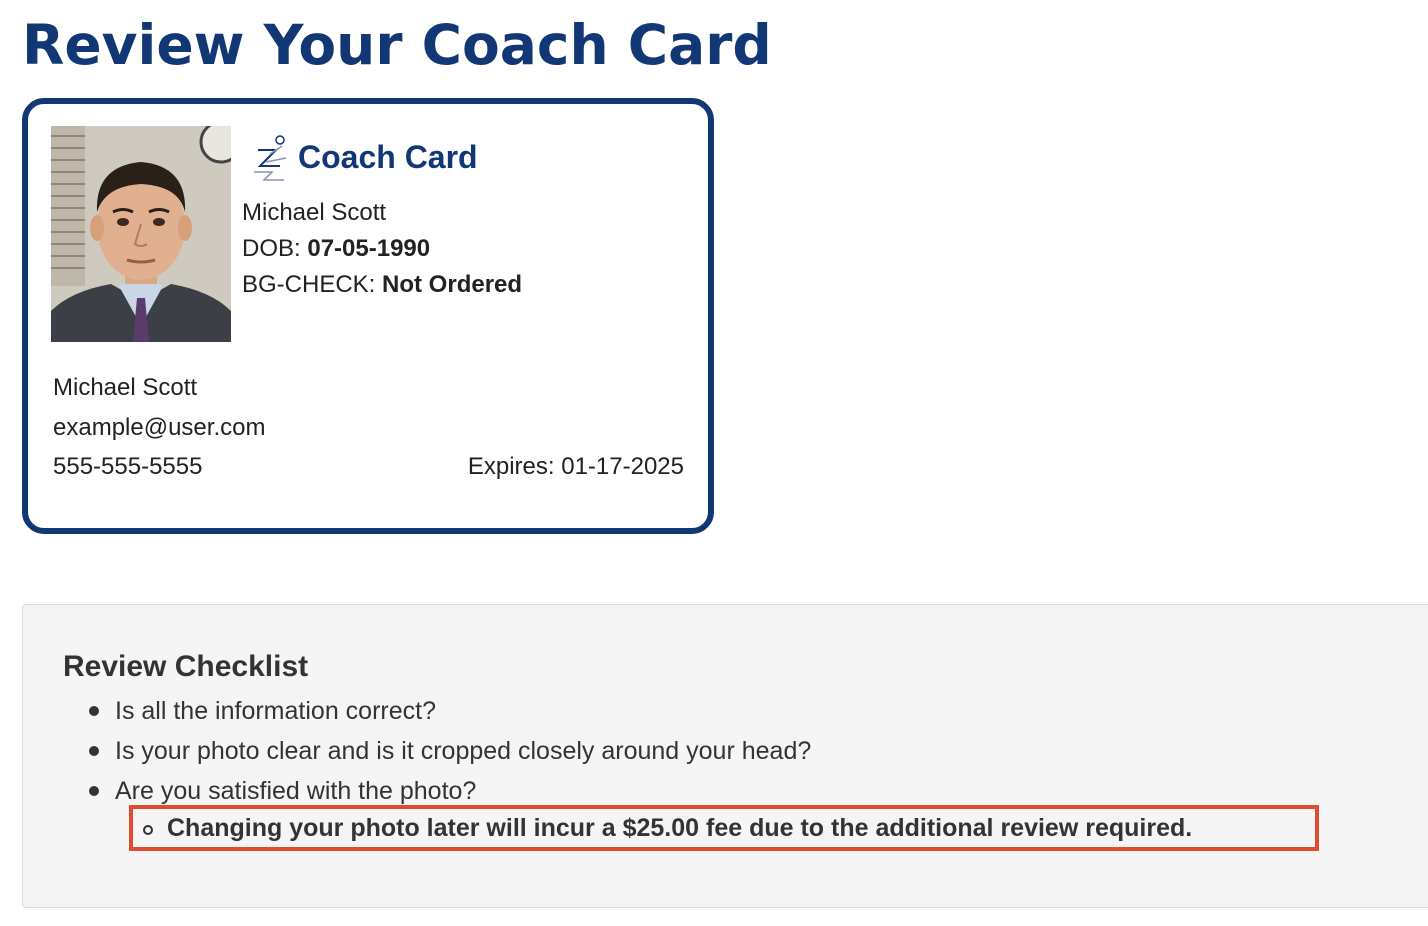 Image resolution: width=1428 pixels, height=926 pixels. What do you see at coordinates (445, 711) in the screenshot?
I see `checklist-item: Is all the information correct?` at bounding box center [445, 711].